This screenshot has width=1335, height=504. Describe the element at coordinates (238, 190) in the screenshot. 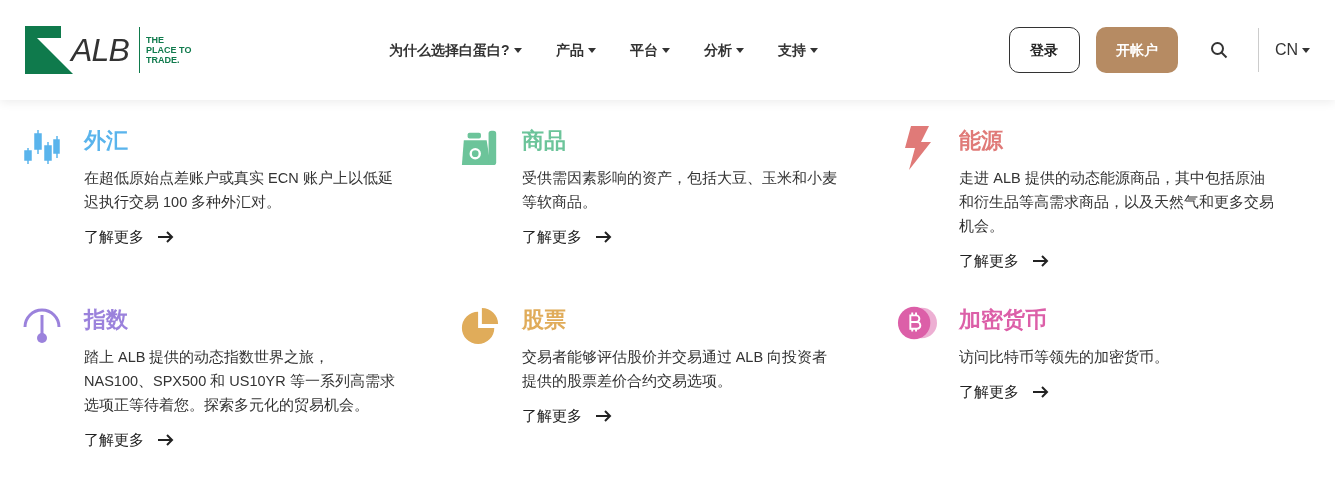

I see `card-description: 在超低原始点差账户或真实 ECN 账户上以低延 迟执行交易 100 多种外汇对。` at that location.